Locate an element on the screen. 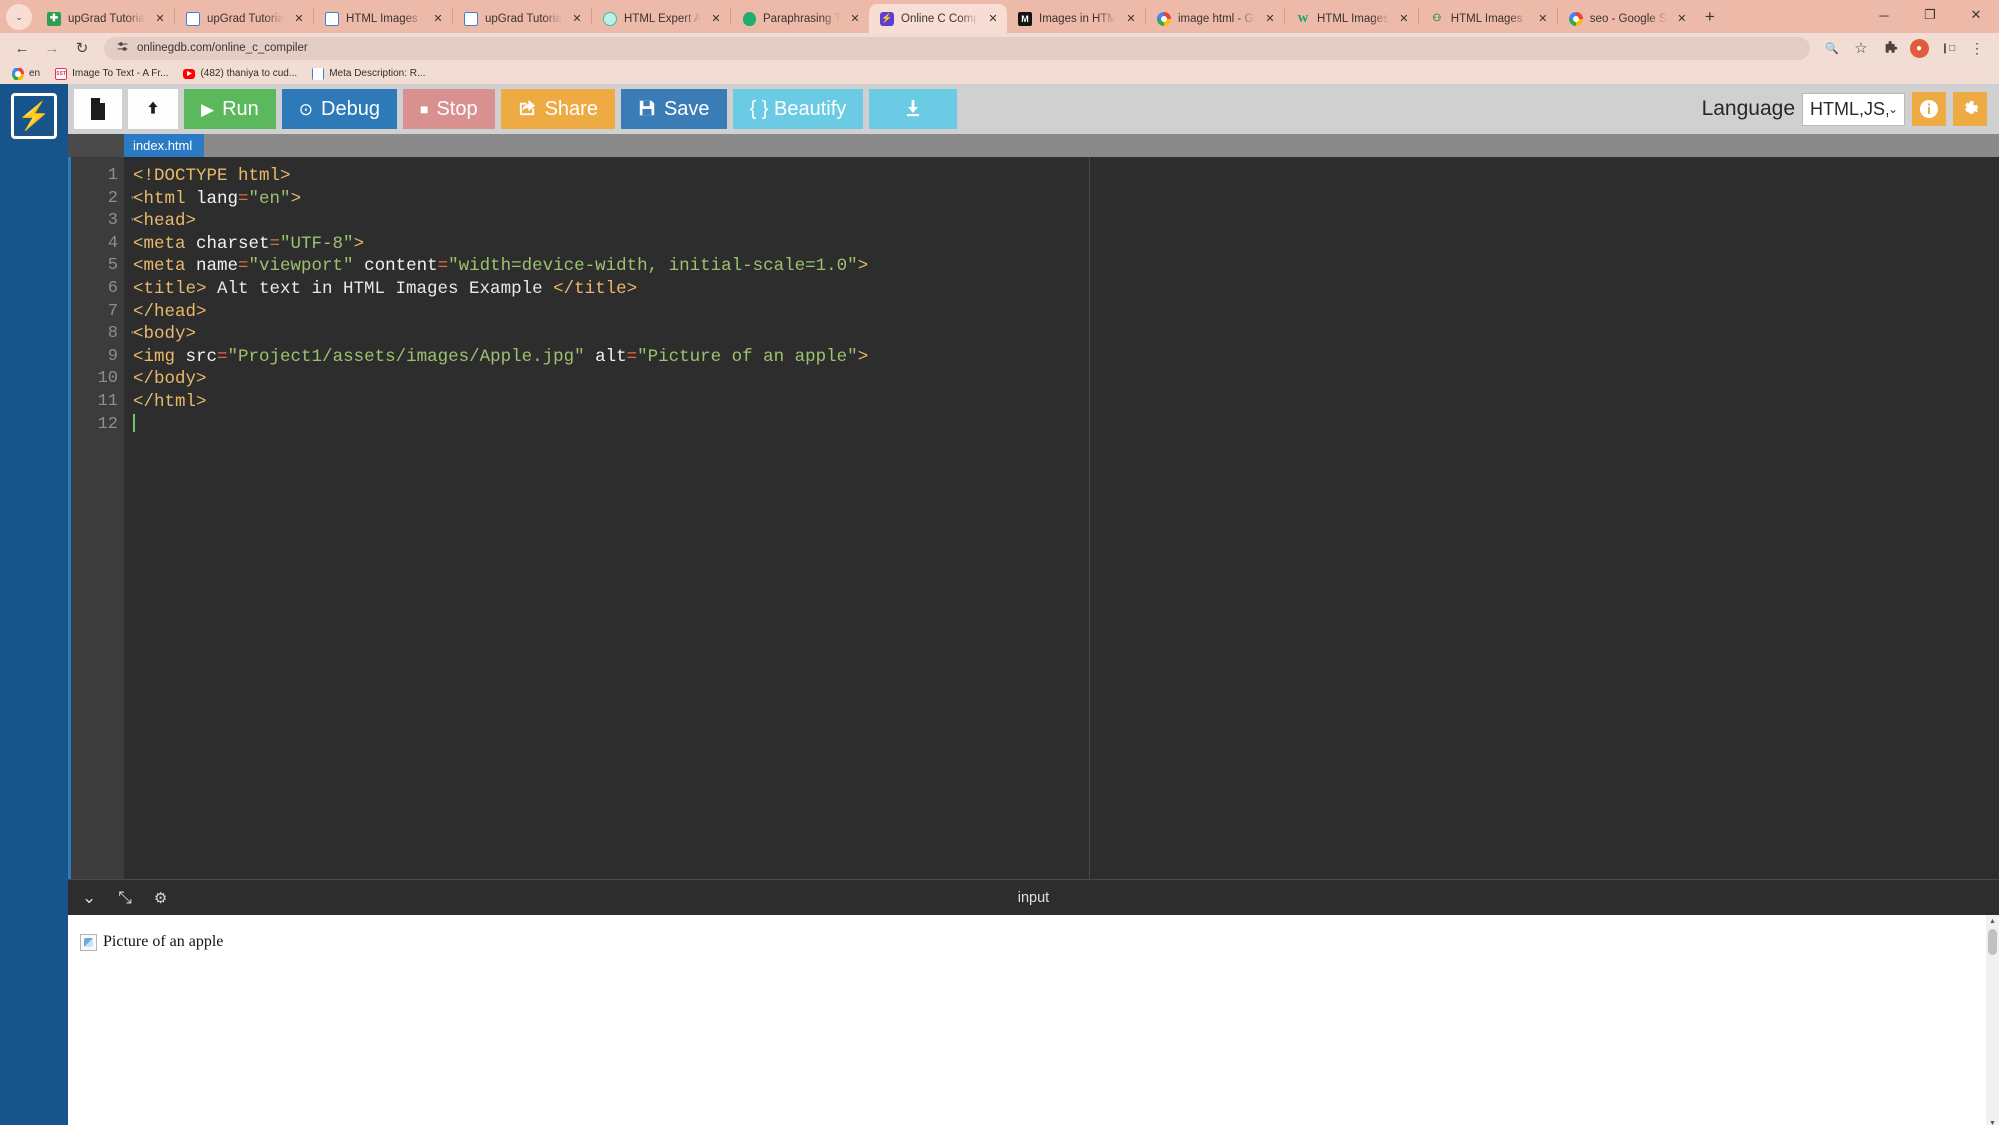  browser-tab: ⚇ HTML Images - Geeksf ✕ is located at coordinates (1488, 18).